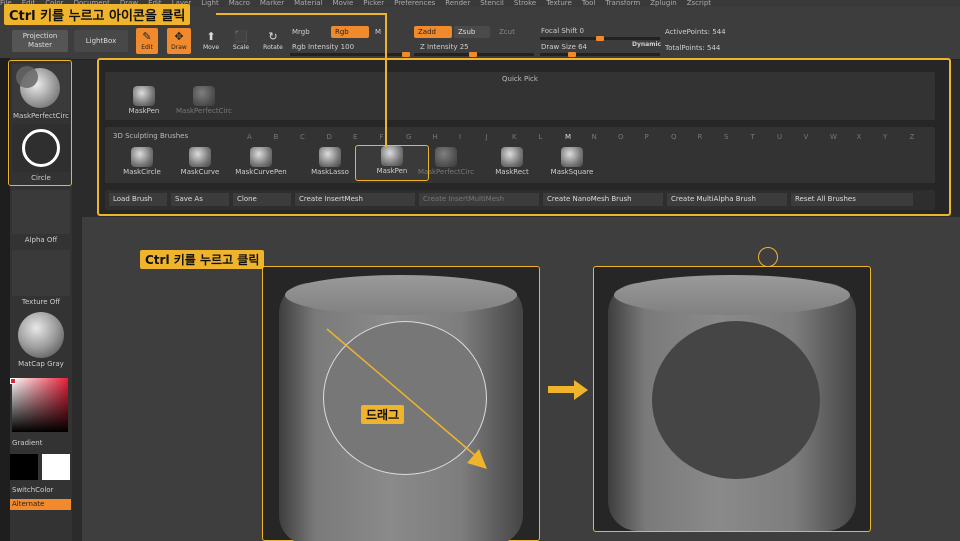  I want to click on rotate-button: ↻ Rotate, so click(273, 41).